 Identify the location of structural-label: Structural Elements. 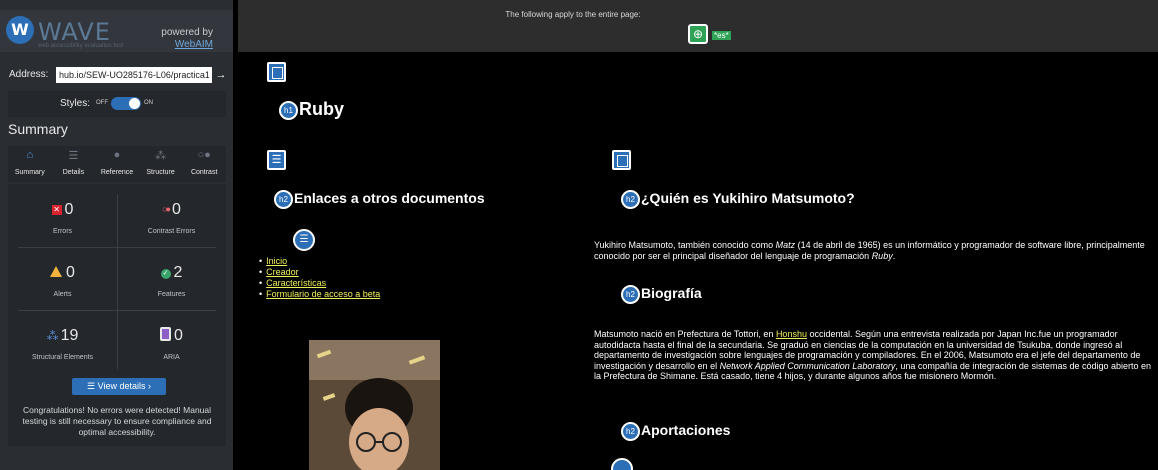
(62, 357).